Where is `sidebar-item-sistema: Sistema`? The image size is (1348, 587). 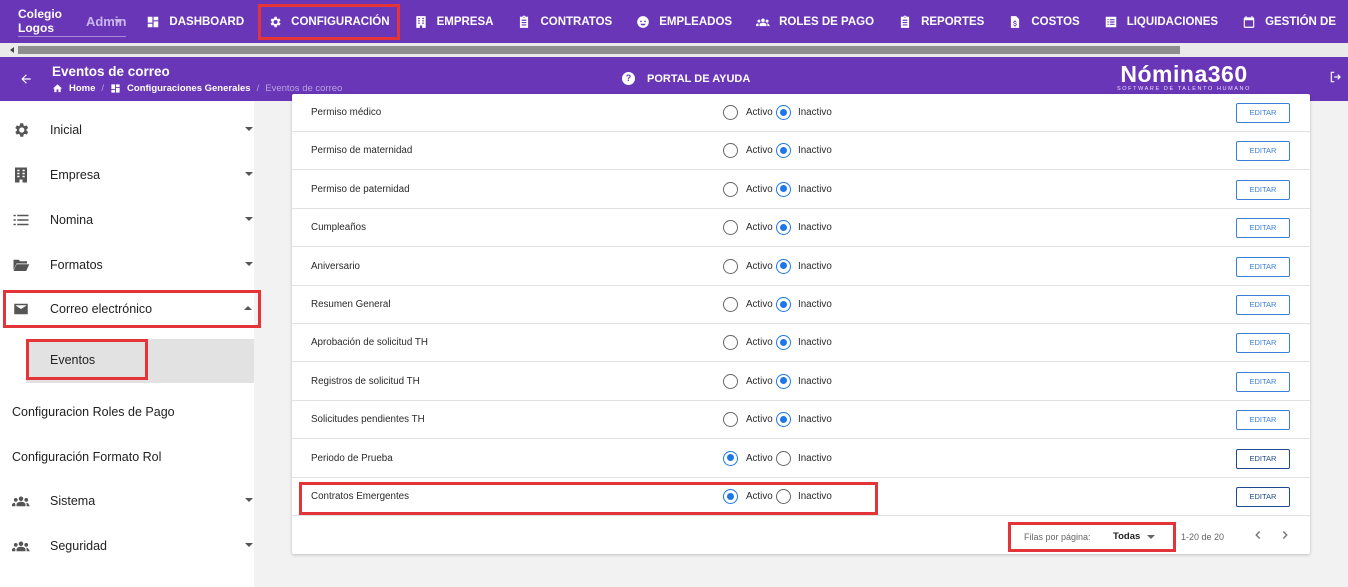
sidebar-item-sistema: Sistema is located at coordinates (127, 500).